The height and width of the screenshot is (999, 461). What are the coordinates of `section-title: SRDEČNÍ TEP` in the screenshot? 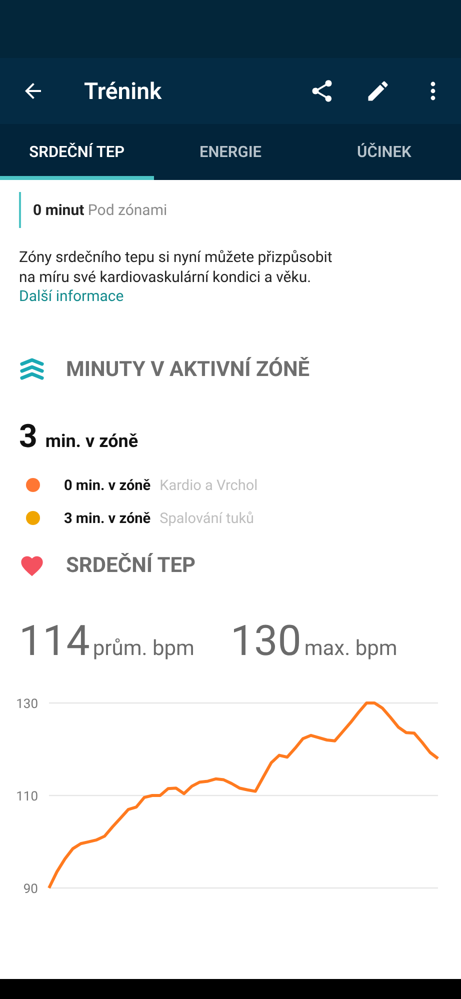 It's located at (131, 566).